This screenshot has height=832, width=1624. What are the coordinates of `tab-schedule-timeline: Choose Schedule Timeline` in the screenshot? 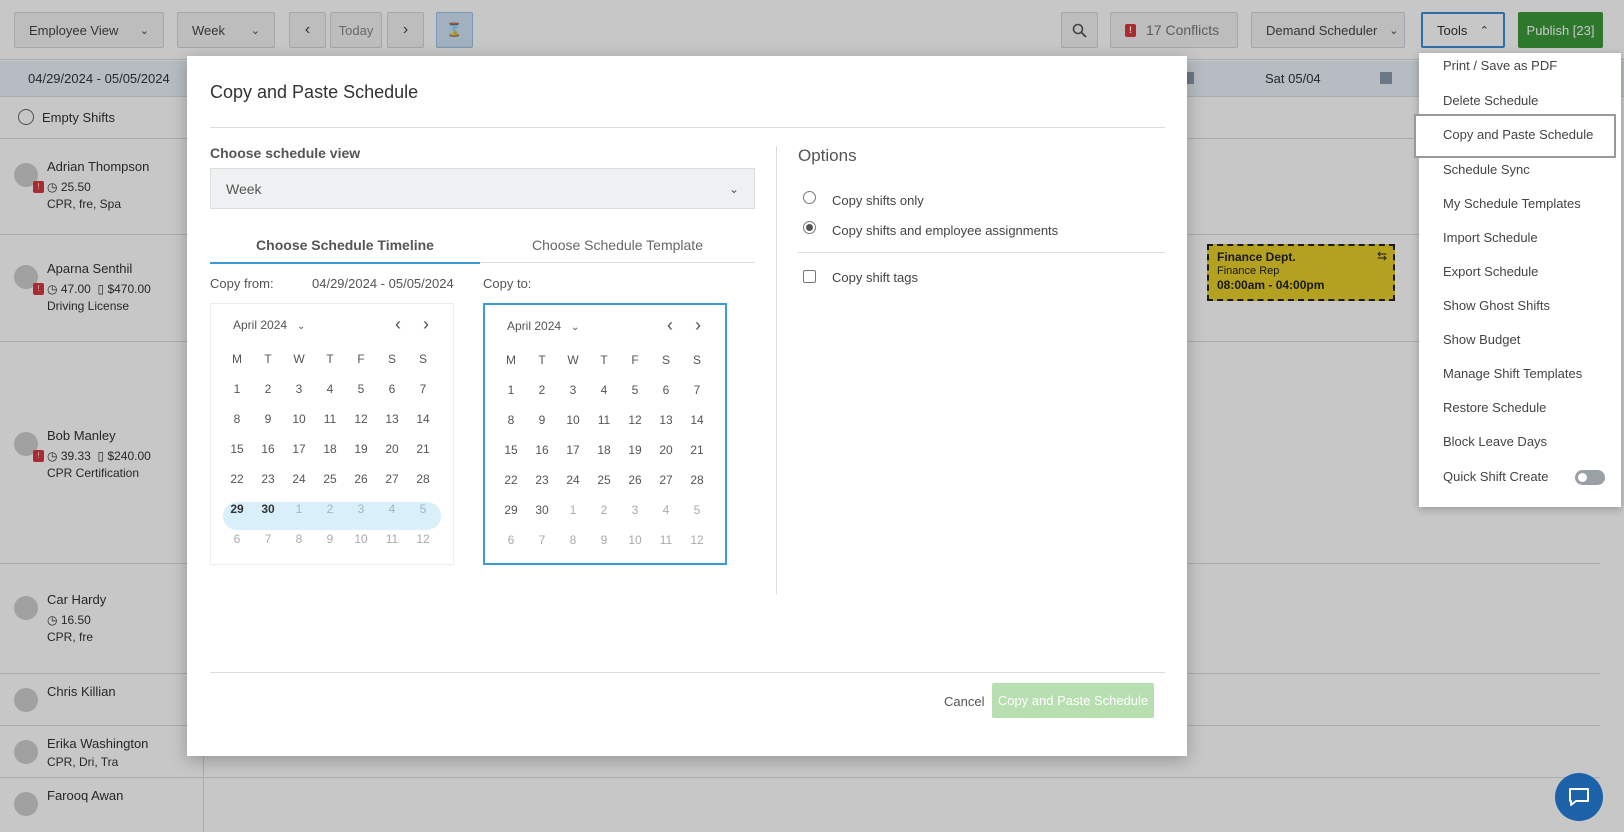 It's located at (345, 249).